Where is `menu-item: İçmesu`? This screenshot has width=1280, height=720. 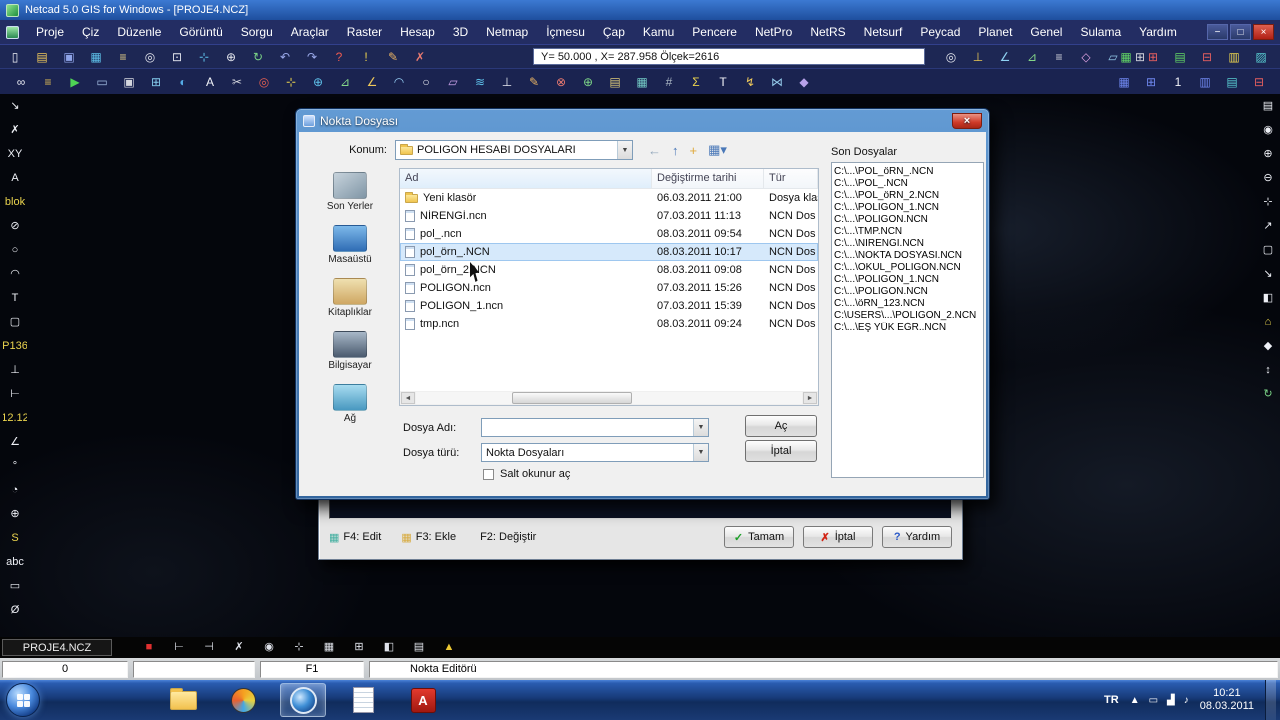
menu-item: İçmesu is located at coordinates (565, 32).